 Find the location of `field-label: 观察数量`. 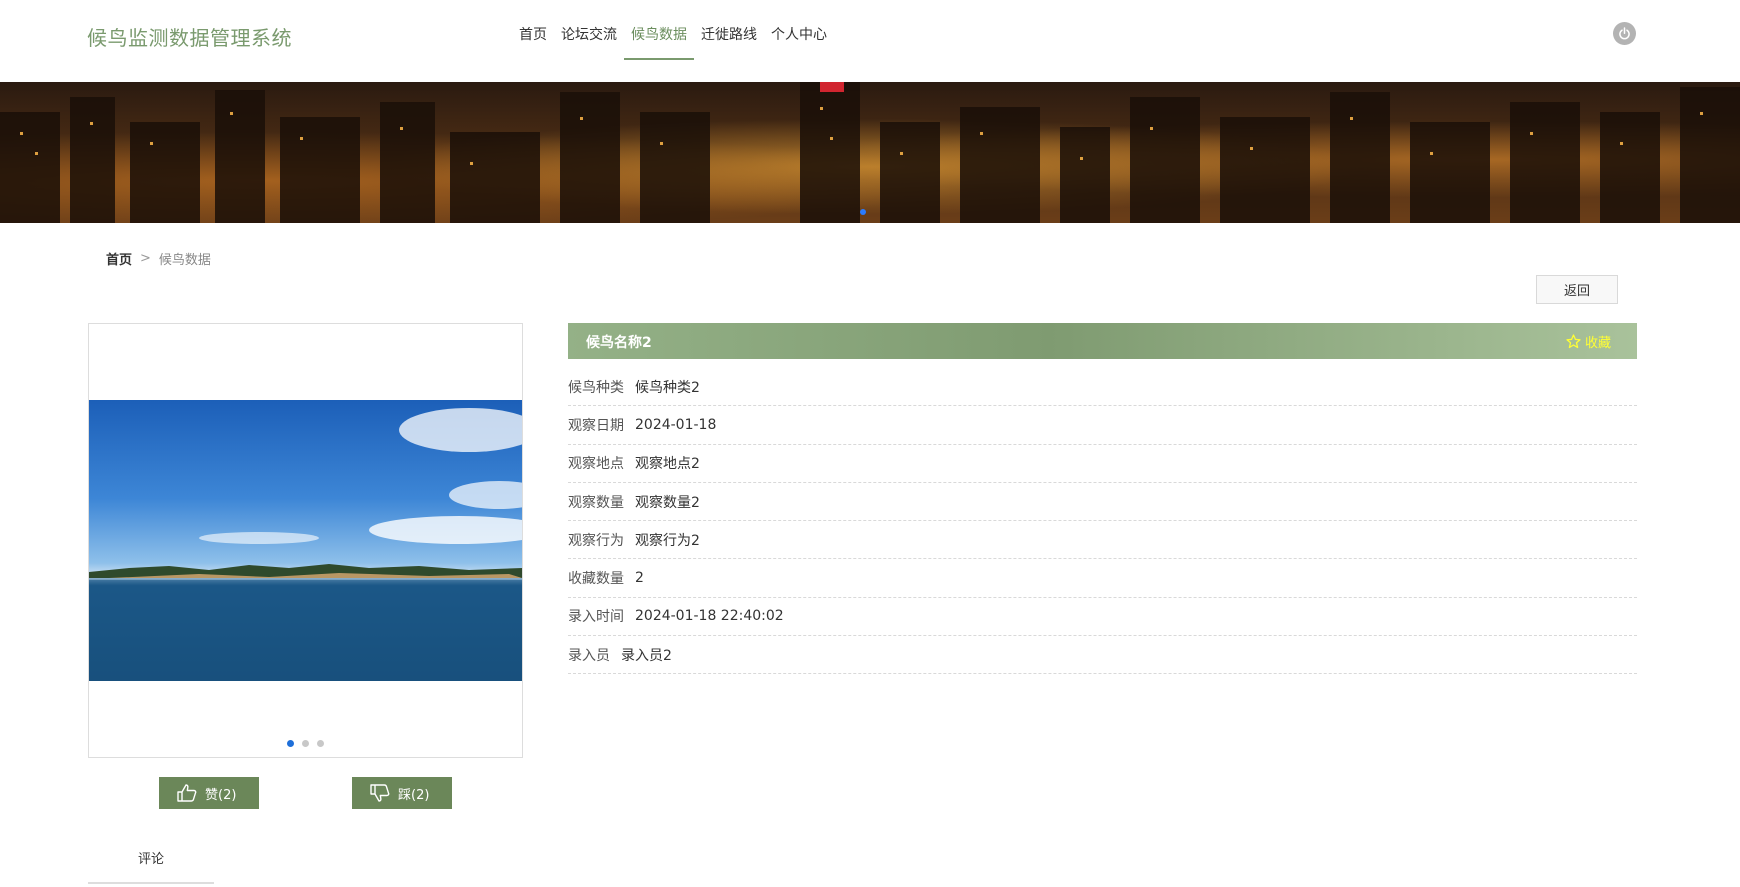

field-label: 观察数量 is located at coordinates (596, 502).